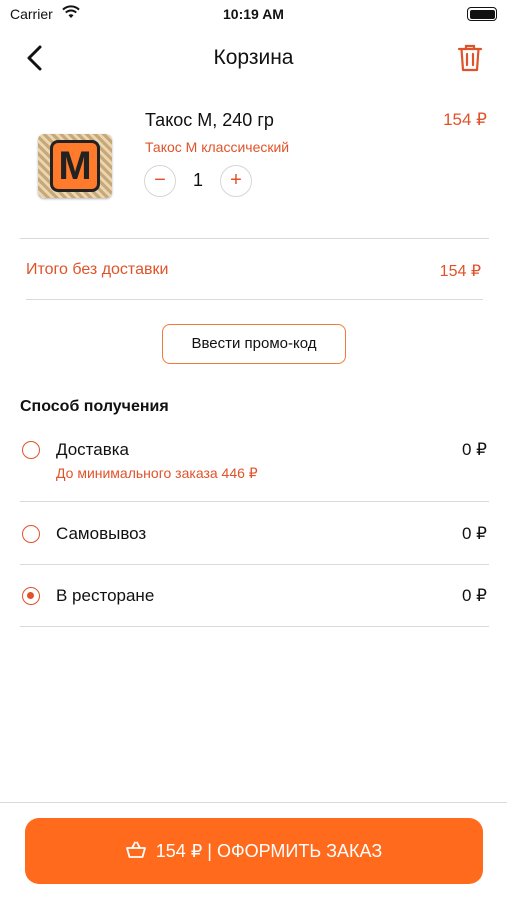 This screenshot has width=507, height=900. I want to click on basket-icon, so click(135, 850).